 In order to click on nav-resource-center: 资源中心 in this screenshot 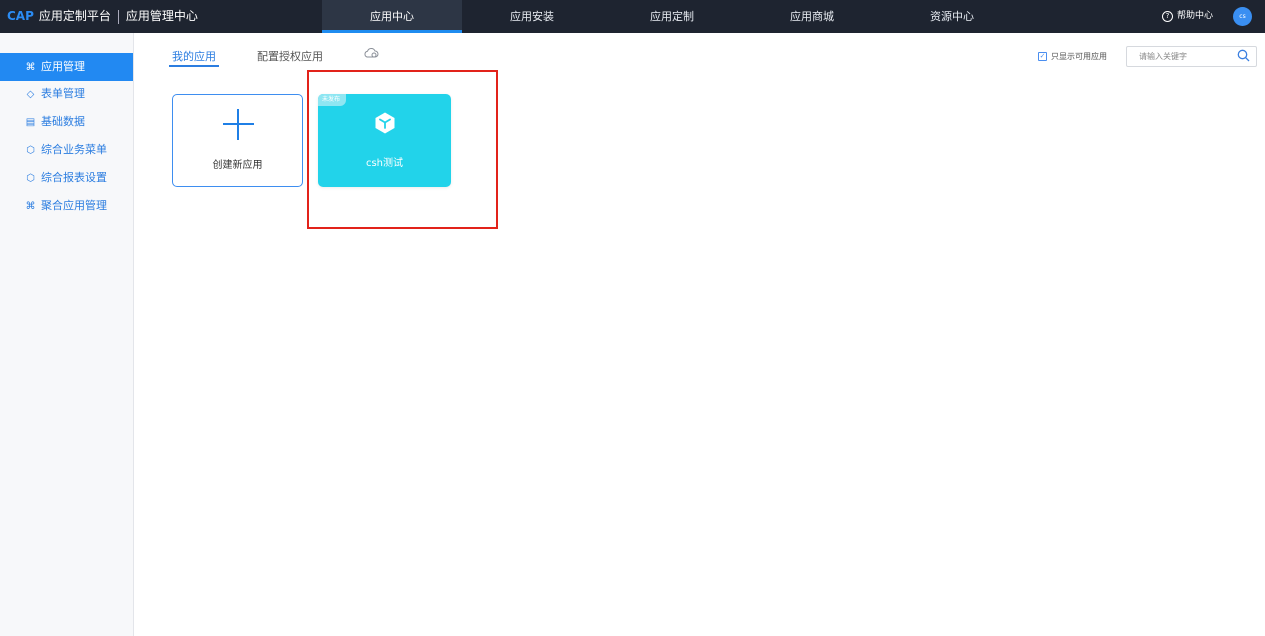, I will do `click(952, 16)`.